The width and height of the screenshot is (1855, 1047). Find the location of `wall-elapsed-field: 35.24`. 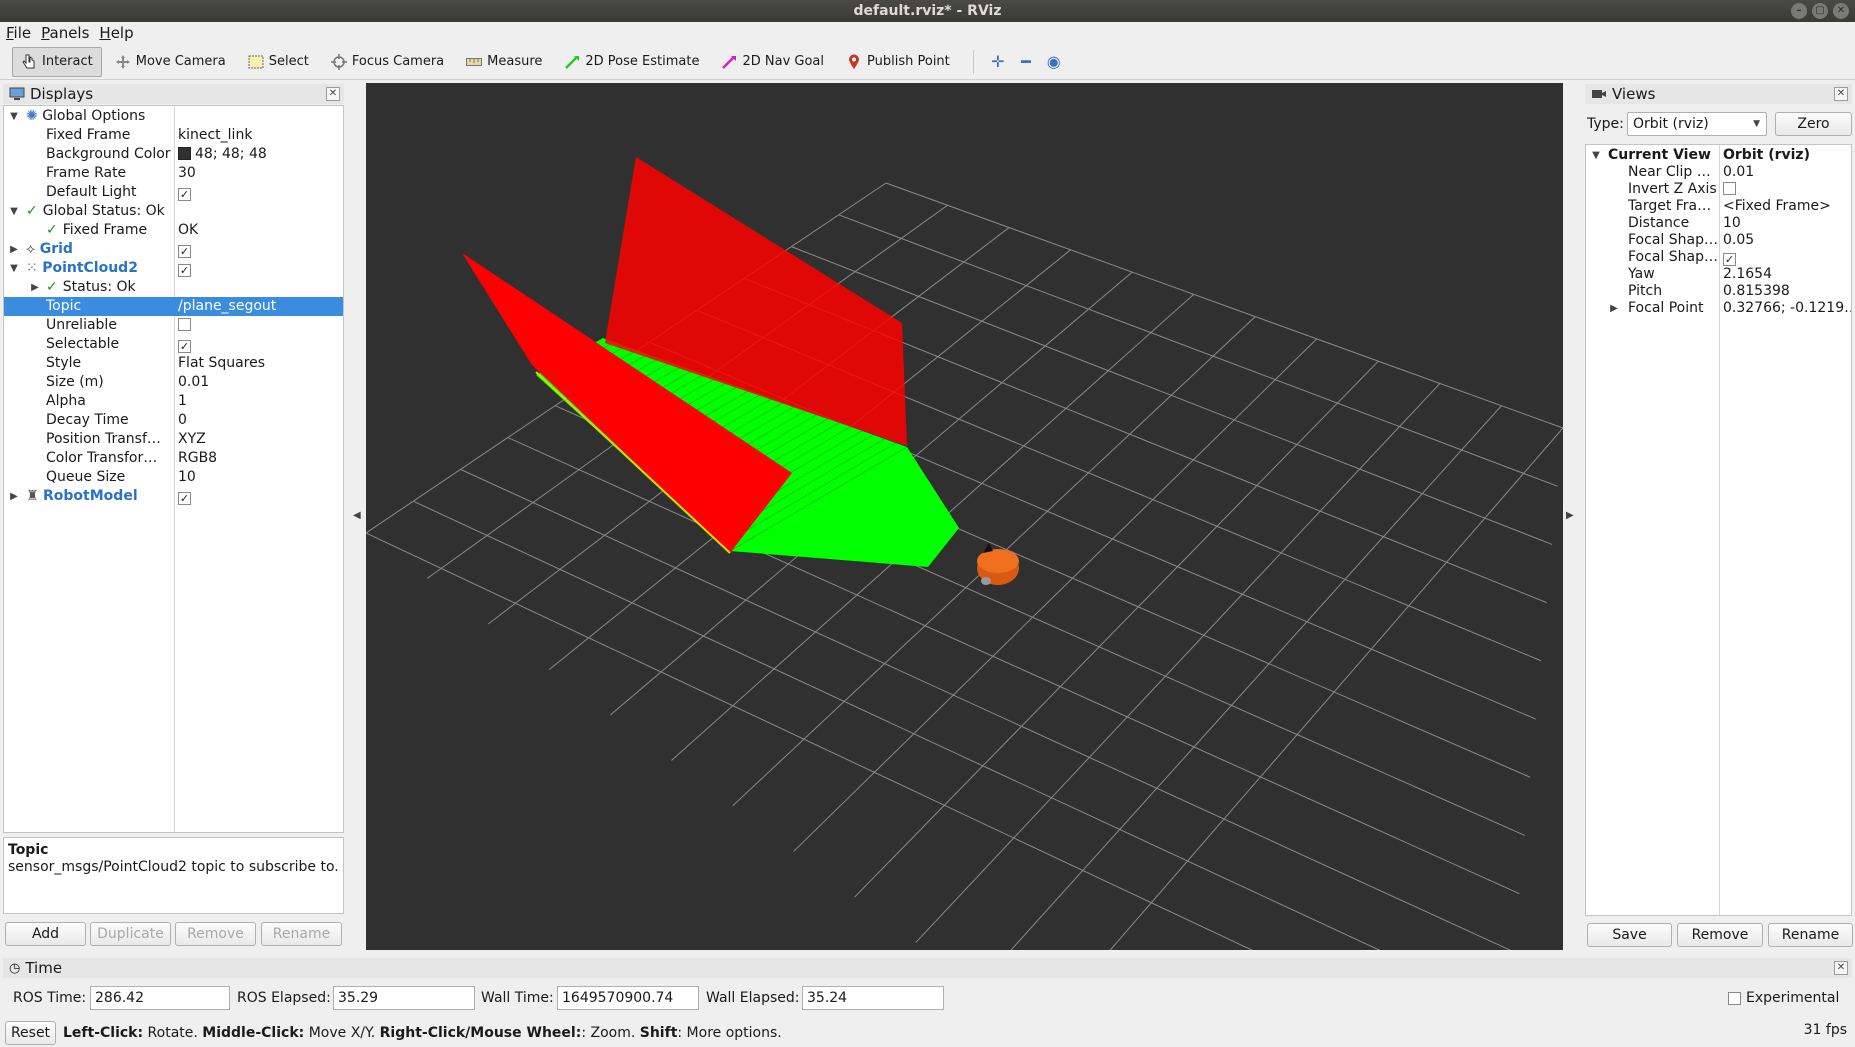

wall-elapsed-field: 35.24 is located at coordinates (873, 998).